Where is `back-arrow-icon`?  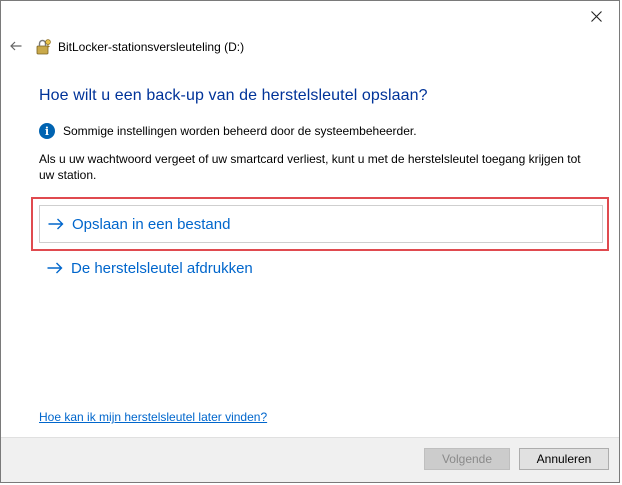
back-arrow-icon is located at coordinates (16, 47).